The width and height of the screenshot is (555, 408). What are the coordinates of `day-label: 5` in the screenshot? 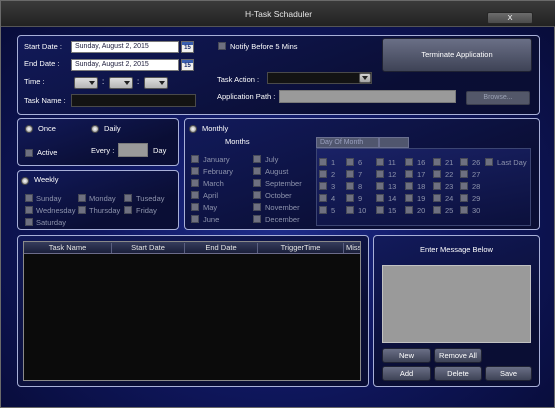 It's located at (333, 210).